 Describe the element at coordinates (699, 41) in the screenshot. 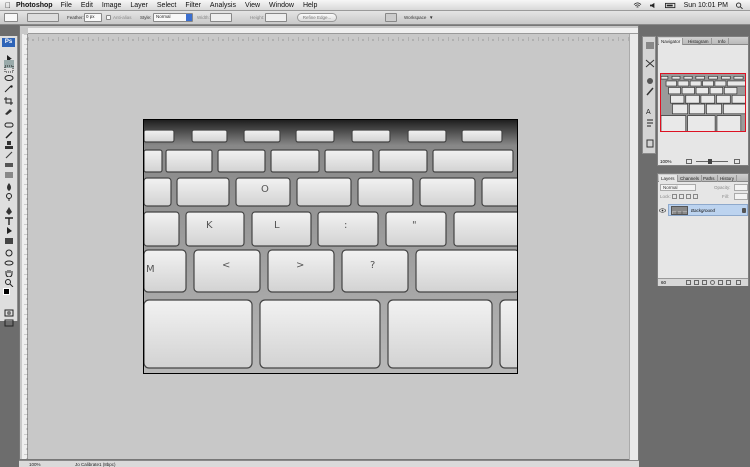

I see `tab-histogram: Histogram` at that location.